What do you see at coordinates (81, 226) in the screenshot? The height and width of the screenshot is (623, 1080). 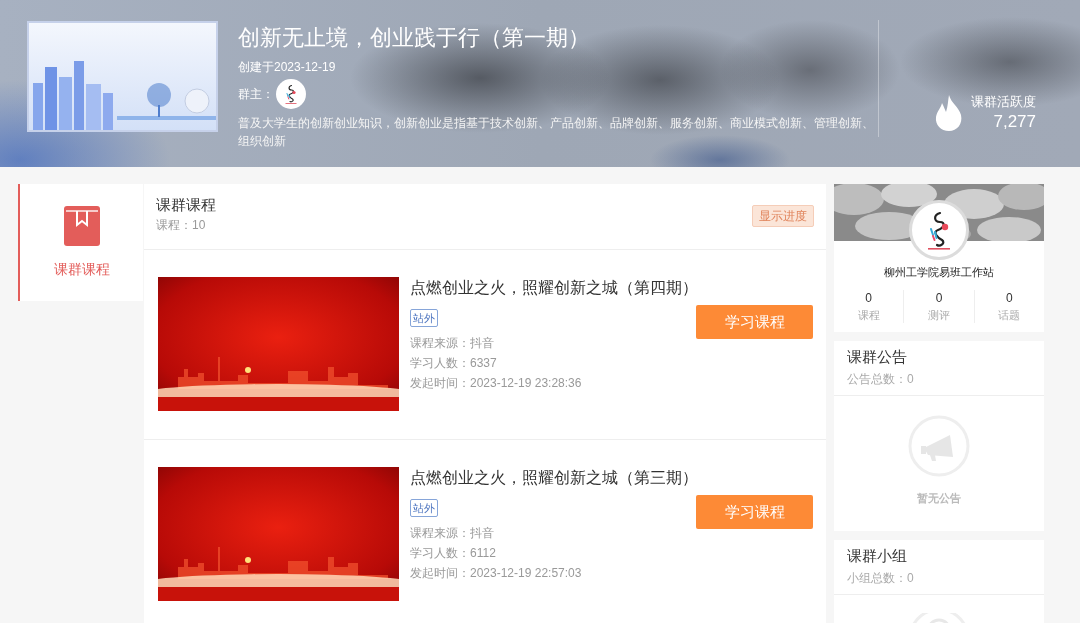 I see `book-icon` at bounding box center [81, 226].